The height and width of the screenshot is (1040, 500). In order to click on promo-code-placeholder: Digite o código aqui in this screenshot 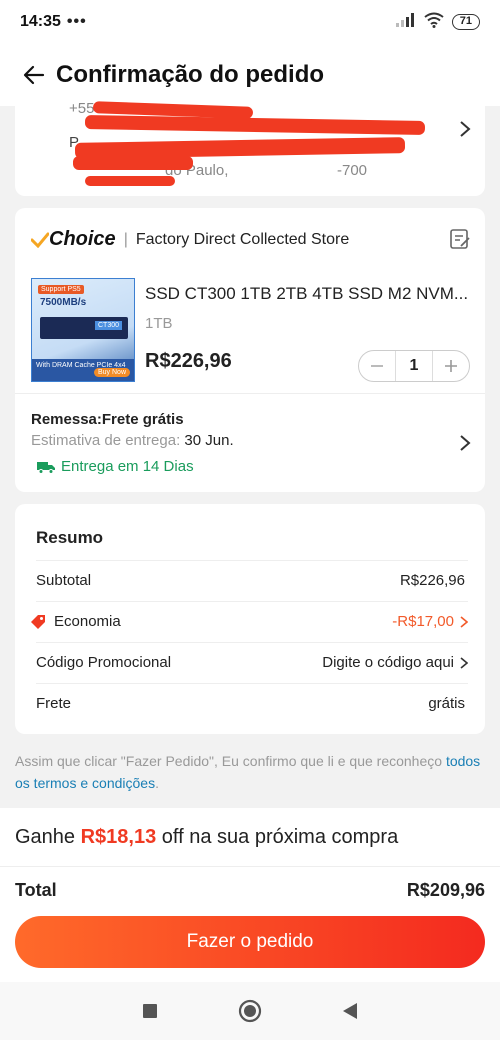, I will do `click(388, 662)`.